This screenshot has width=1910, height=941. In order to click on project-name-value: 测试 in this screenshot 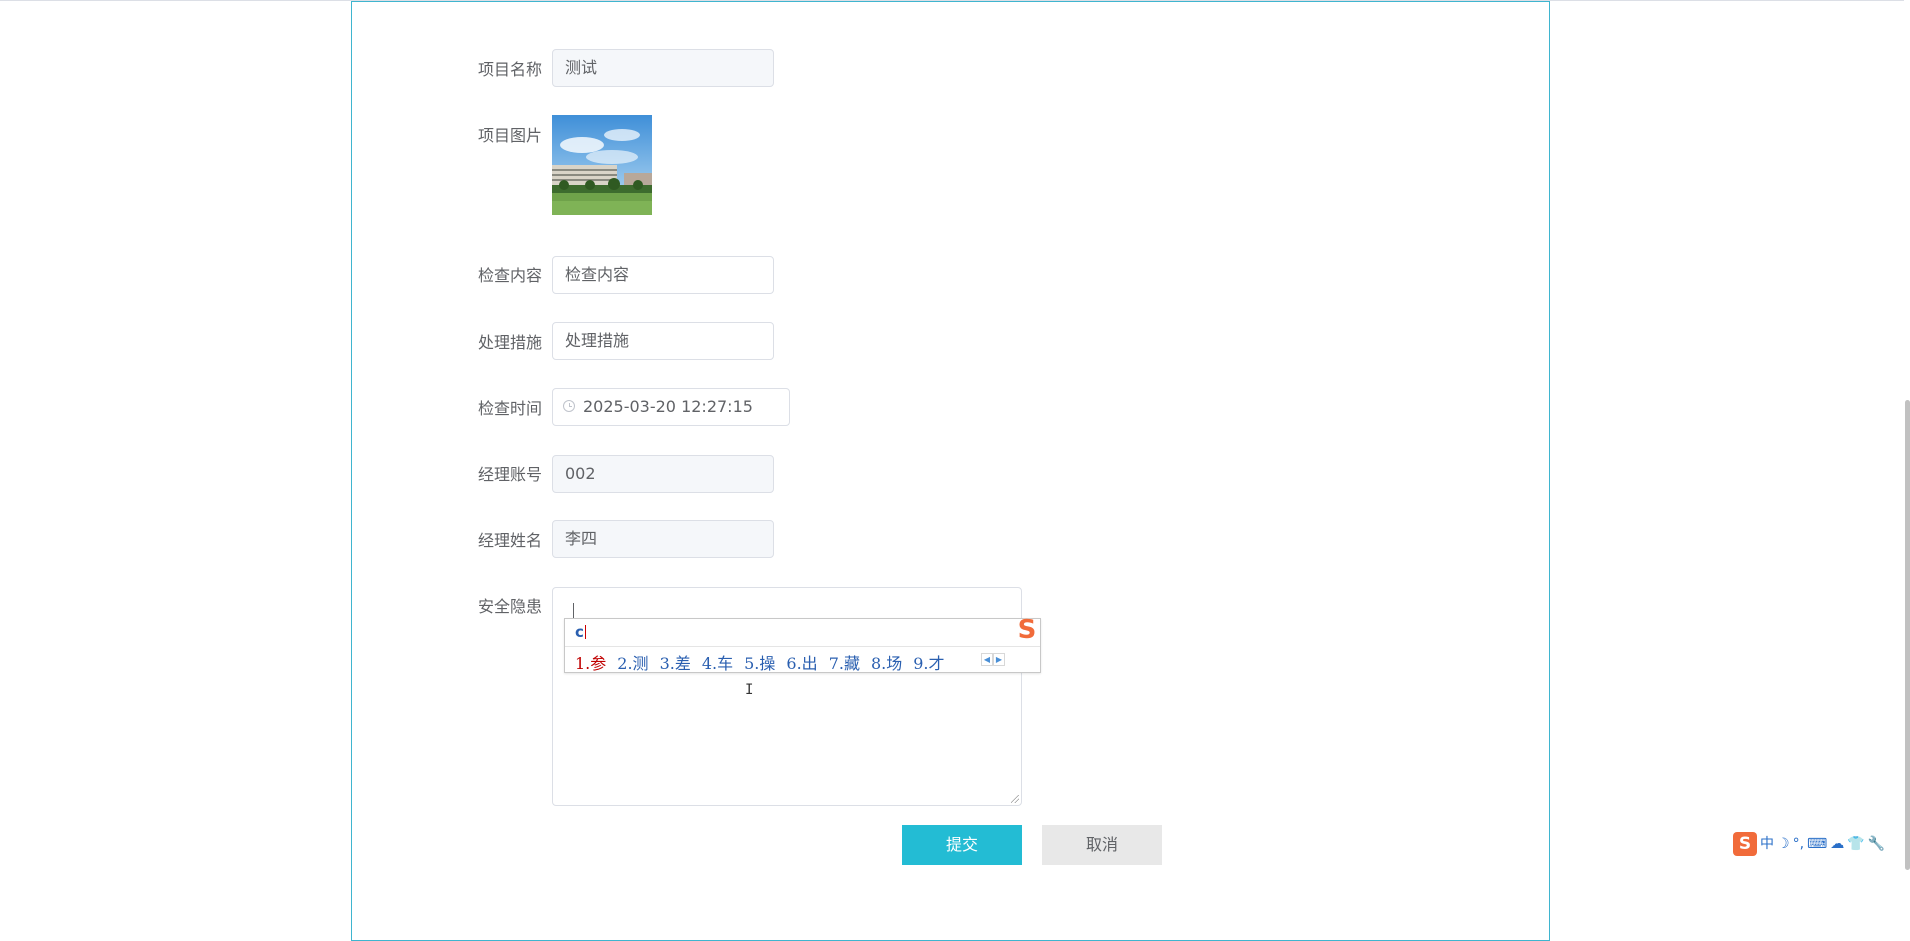, I will do `click(581, 67)`.